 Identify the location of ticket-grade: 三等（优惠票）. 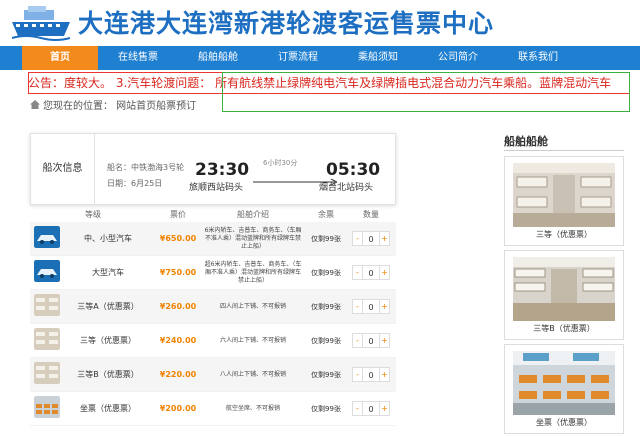
(108, 340).